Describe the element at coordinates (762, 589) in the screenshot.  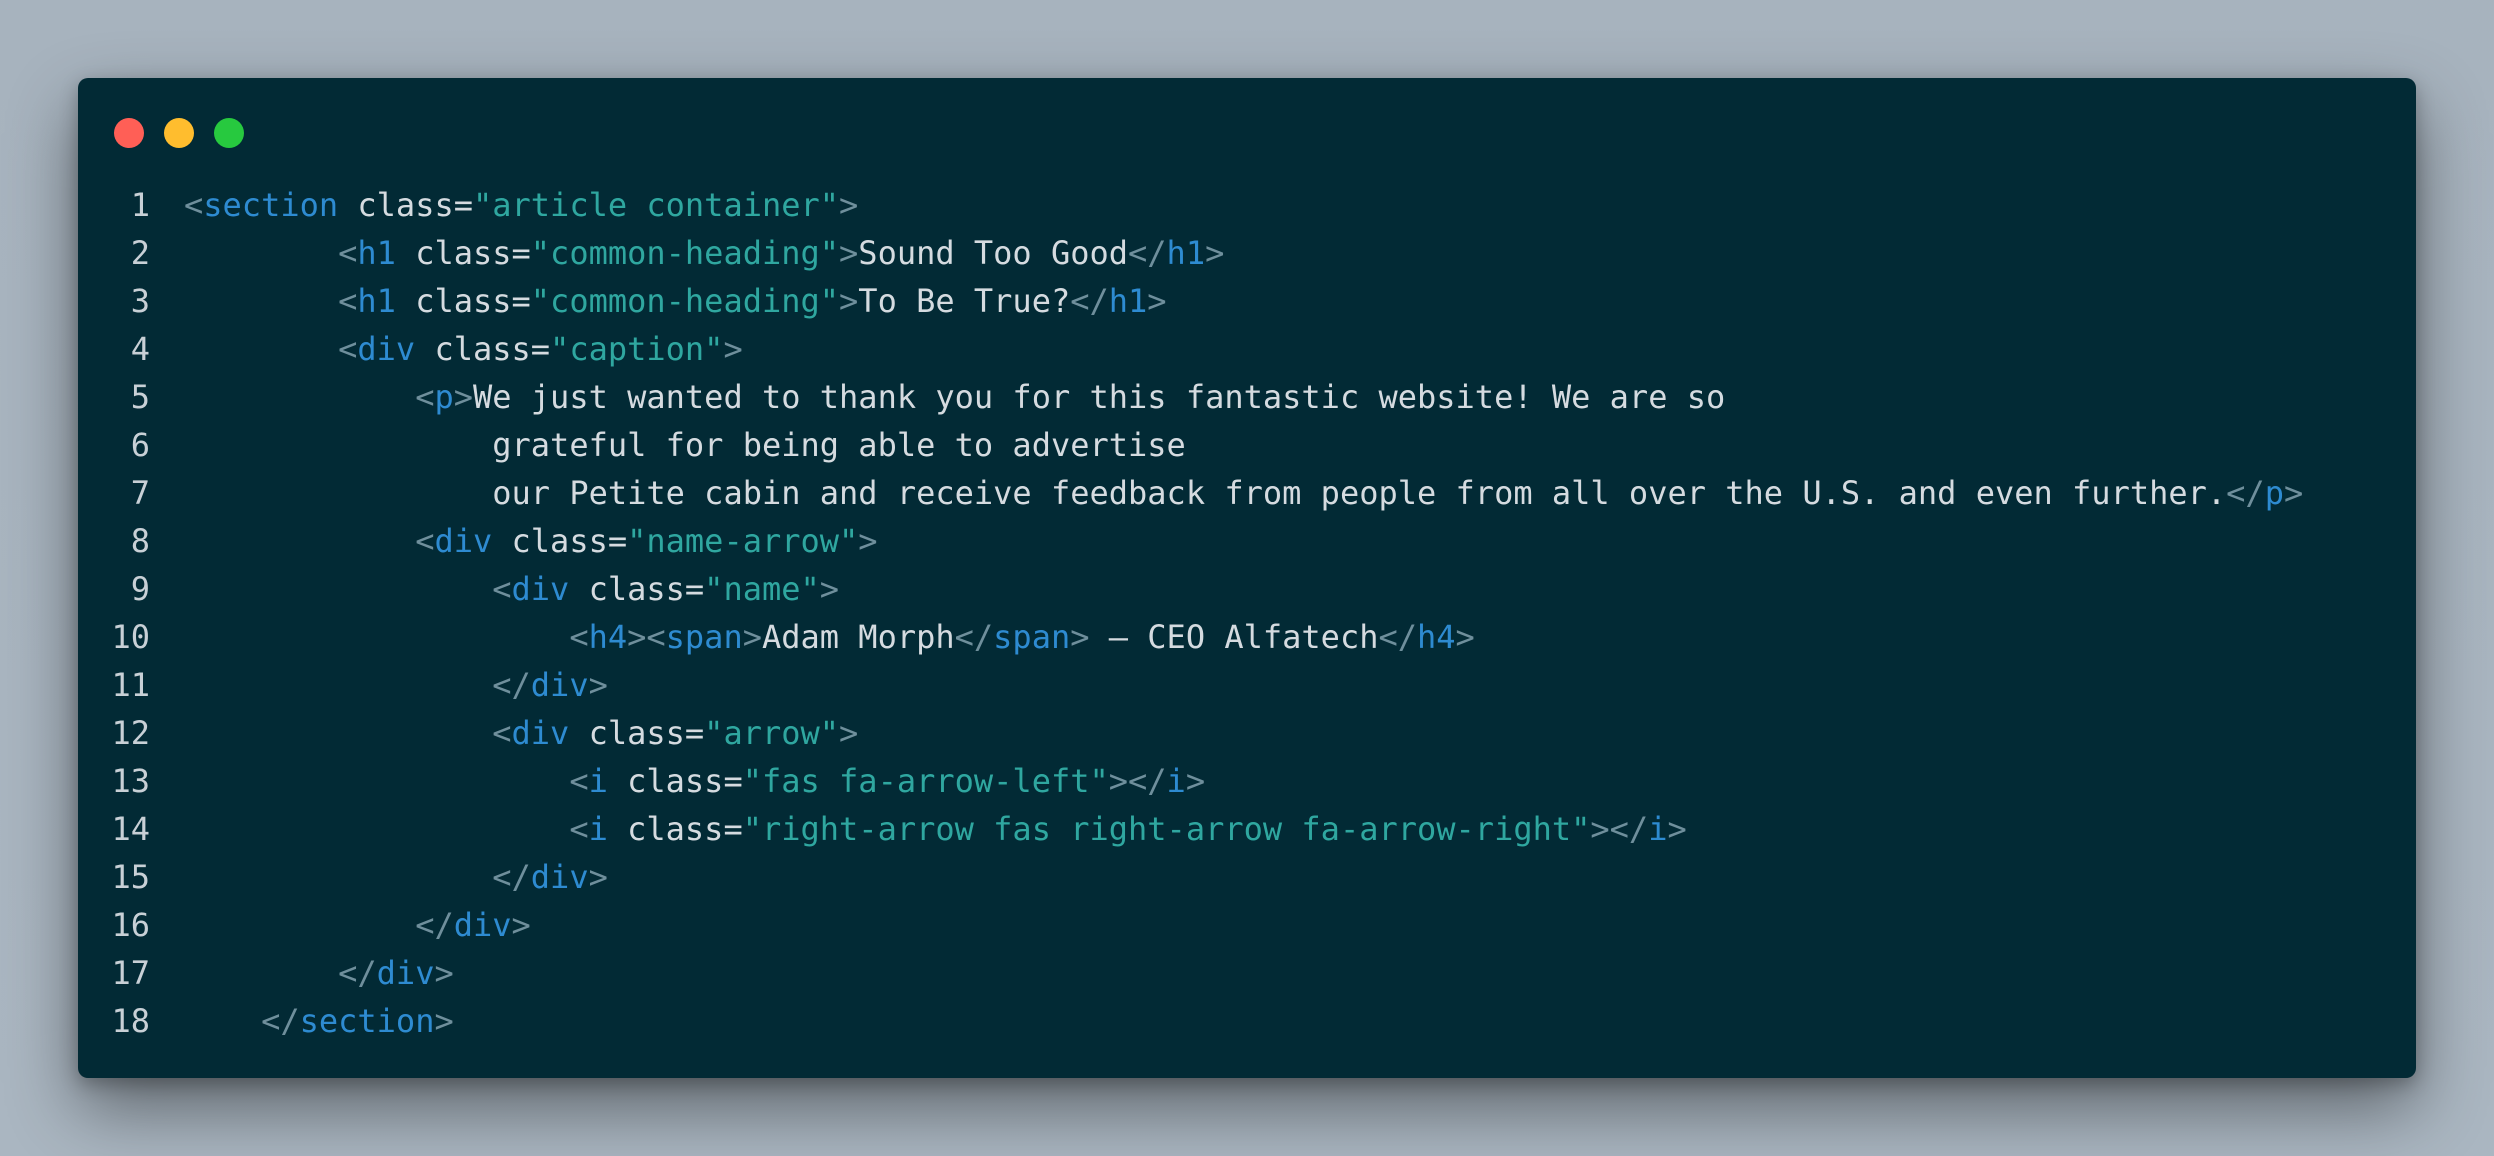
I see `attribute-value: "name"` at that location.